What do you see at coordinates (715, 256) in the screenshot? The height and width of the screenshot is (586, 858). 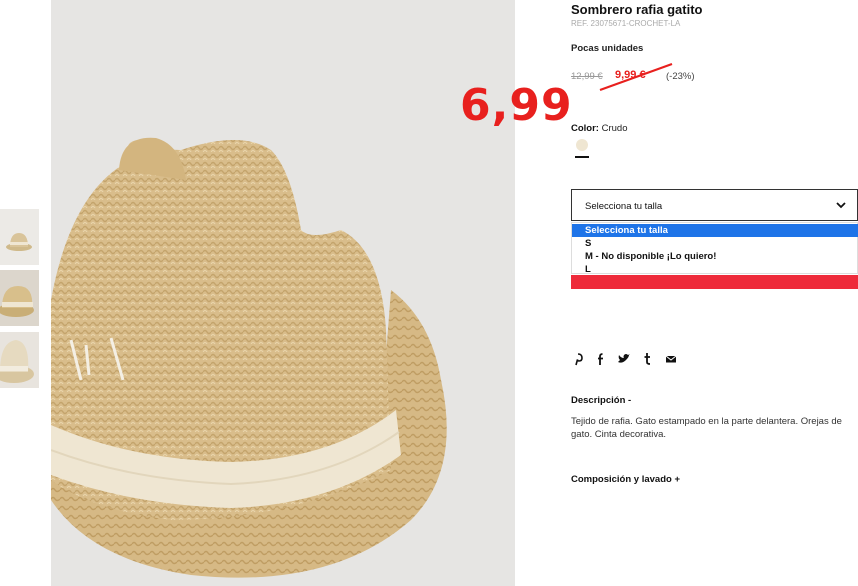 I see `size-option-m: M - No disponible ¡Lo quiero!` at bounding box center [715, 256].